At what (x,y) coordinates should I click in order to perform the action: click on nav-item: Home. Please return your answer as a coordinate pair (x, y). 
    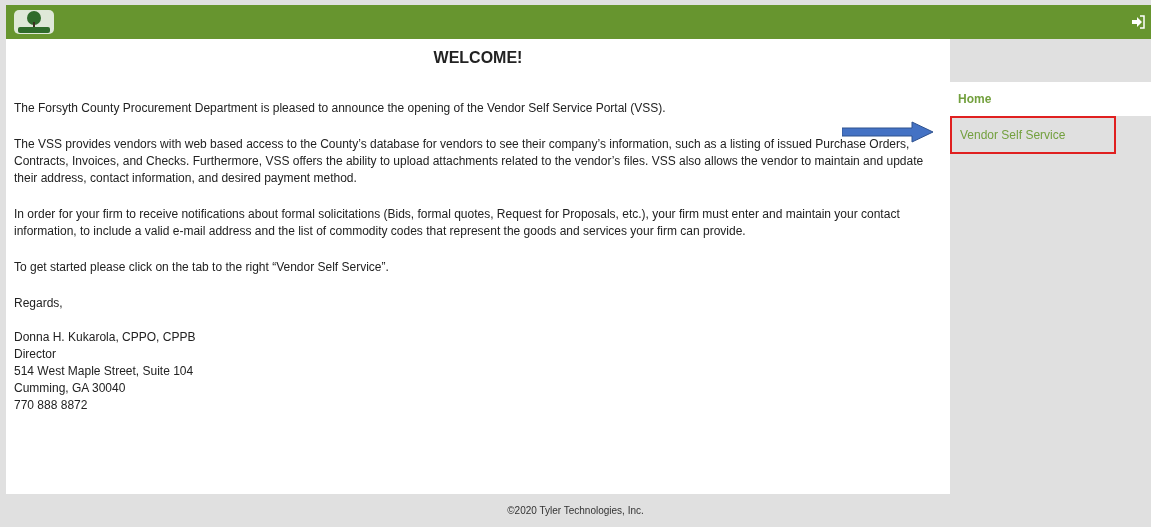
    Looking at the image, I should click on (1050, 99).